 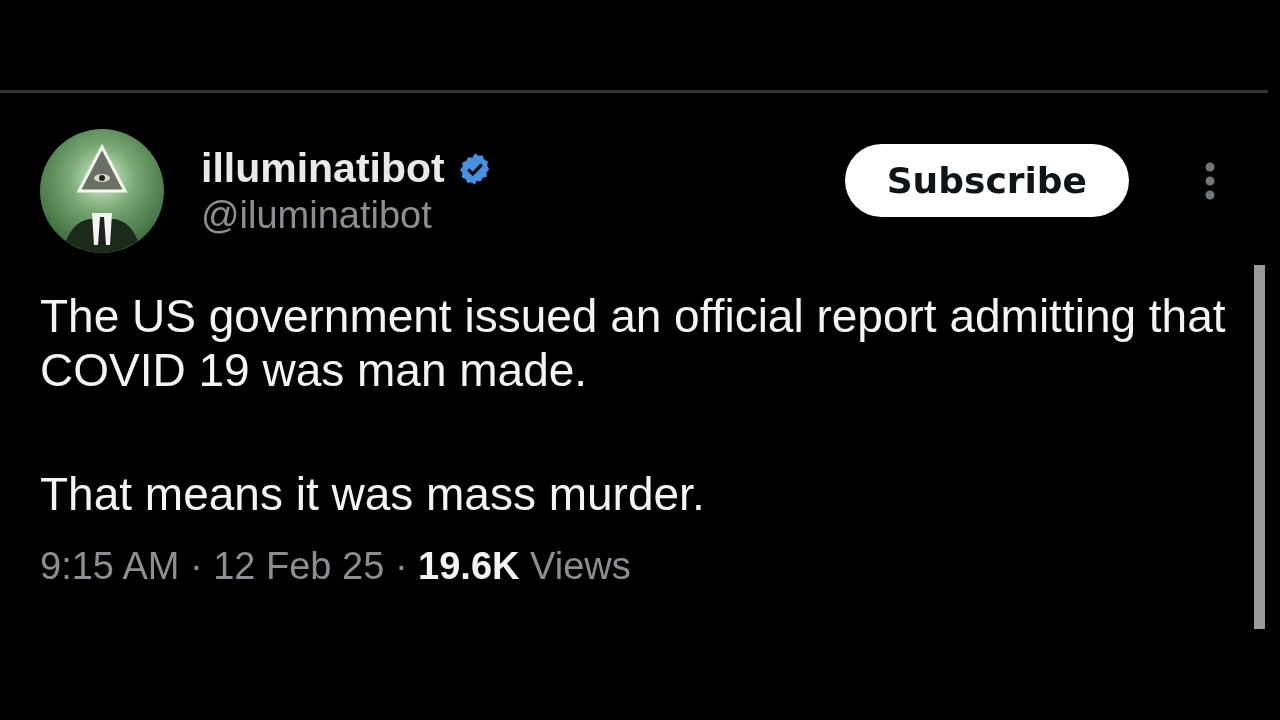 What do you see at coordinates (373, 494) in the screenshot?
I see `post-text: That means it was mass murder.` at bounding box center [373, 494].